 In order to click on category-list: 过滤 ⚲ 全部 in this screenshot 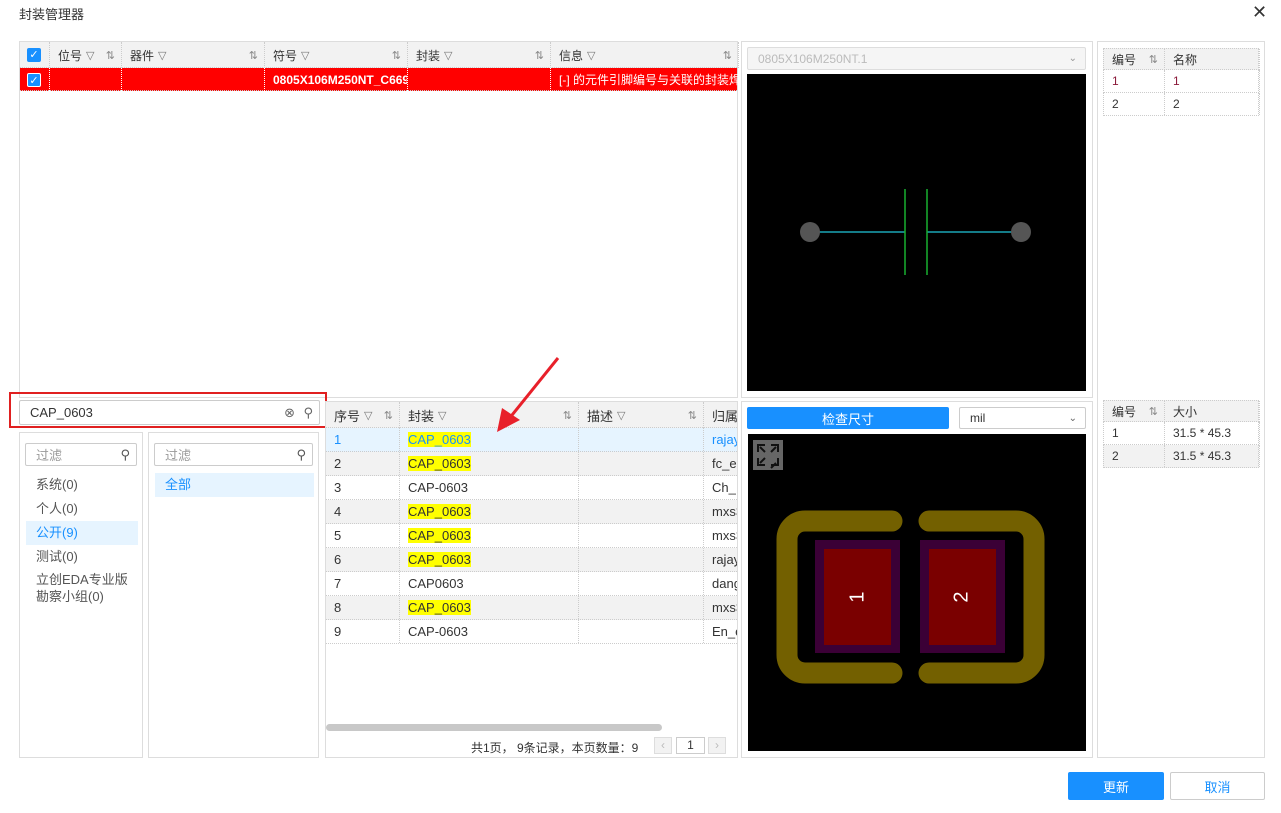, I will do `click(233, 595)`.